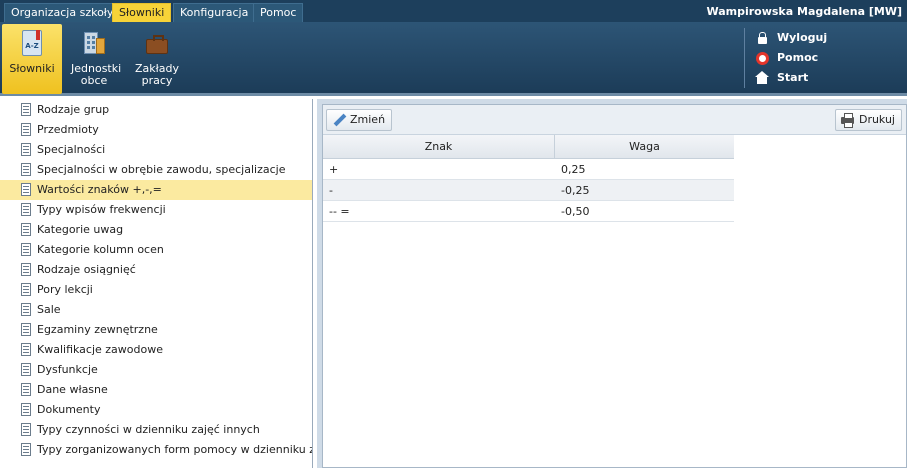 Image resolution: width=907 pixels, height=468 pixels. Describe the element at coordinates (86, 269) in the screenshot. I see `dictionary-item-label: Rodzaje osiągnięć` at that location.